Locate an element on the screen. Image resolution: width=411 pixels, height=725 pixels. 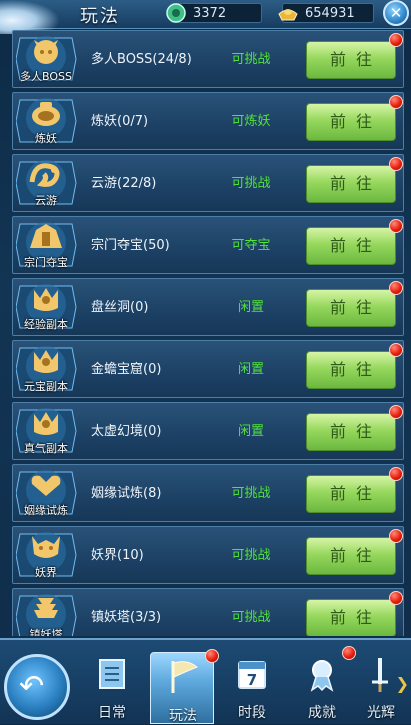
jade-amount: 3372 is located at coordinates (210, 13).